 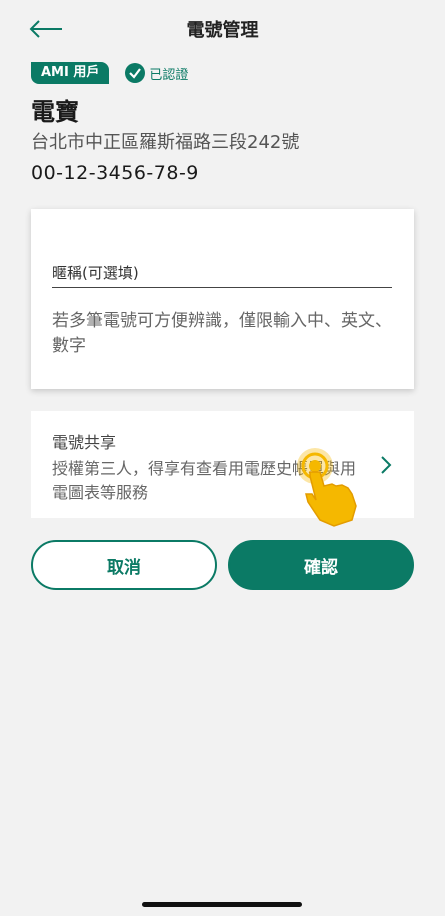 I want to click on page-title: 電號管理, so click(x=222, y=30).